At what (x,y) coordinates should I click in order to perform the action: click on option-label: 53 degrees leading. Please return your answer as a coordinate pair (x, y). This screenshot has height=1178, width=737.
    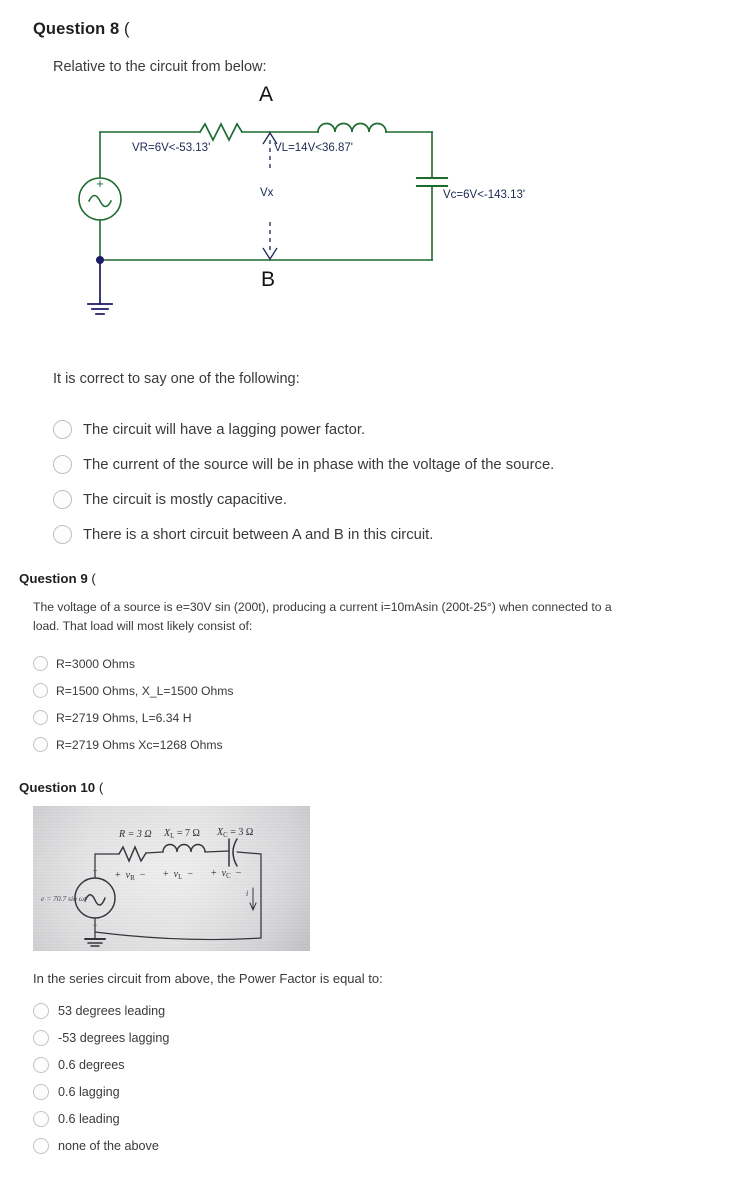
    Looking at the image, I should click on (112, 1010).